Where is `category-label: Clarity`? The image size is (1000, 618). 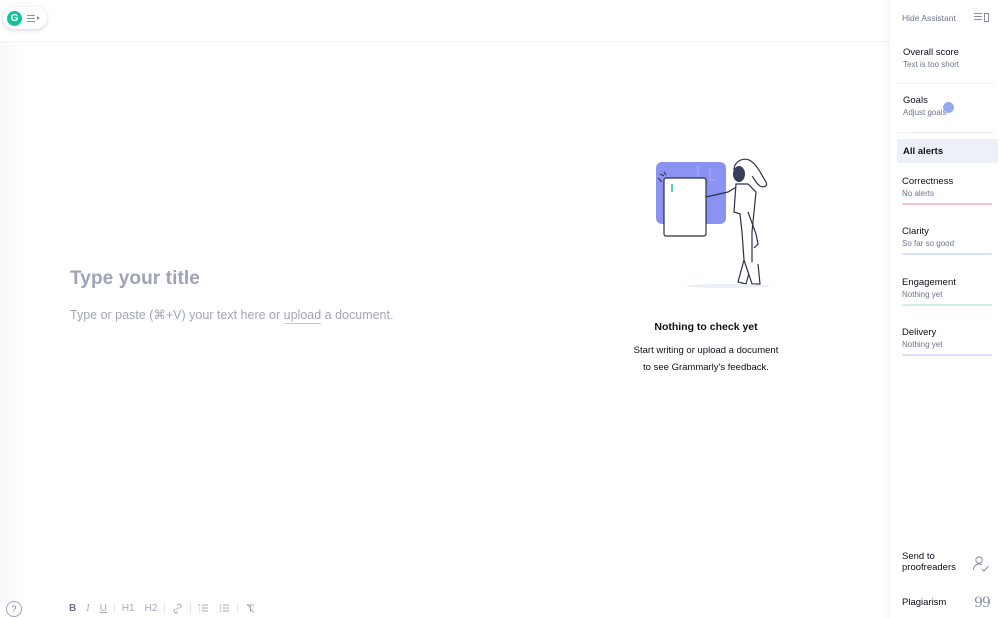 category-label: Clarity is located at coordinates (915, 231).